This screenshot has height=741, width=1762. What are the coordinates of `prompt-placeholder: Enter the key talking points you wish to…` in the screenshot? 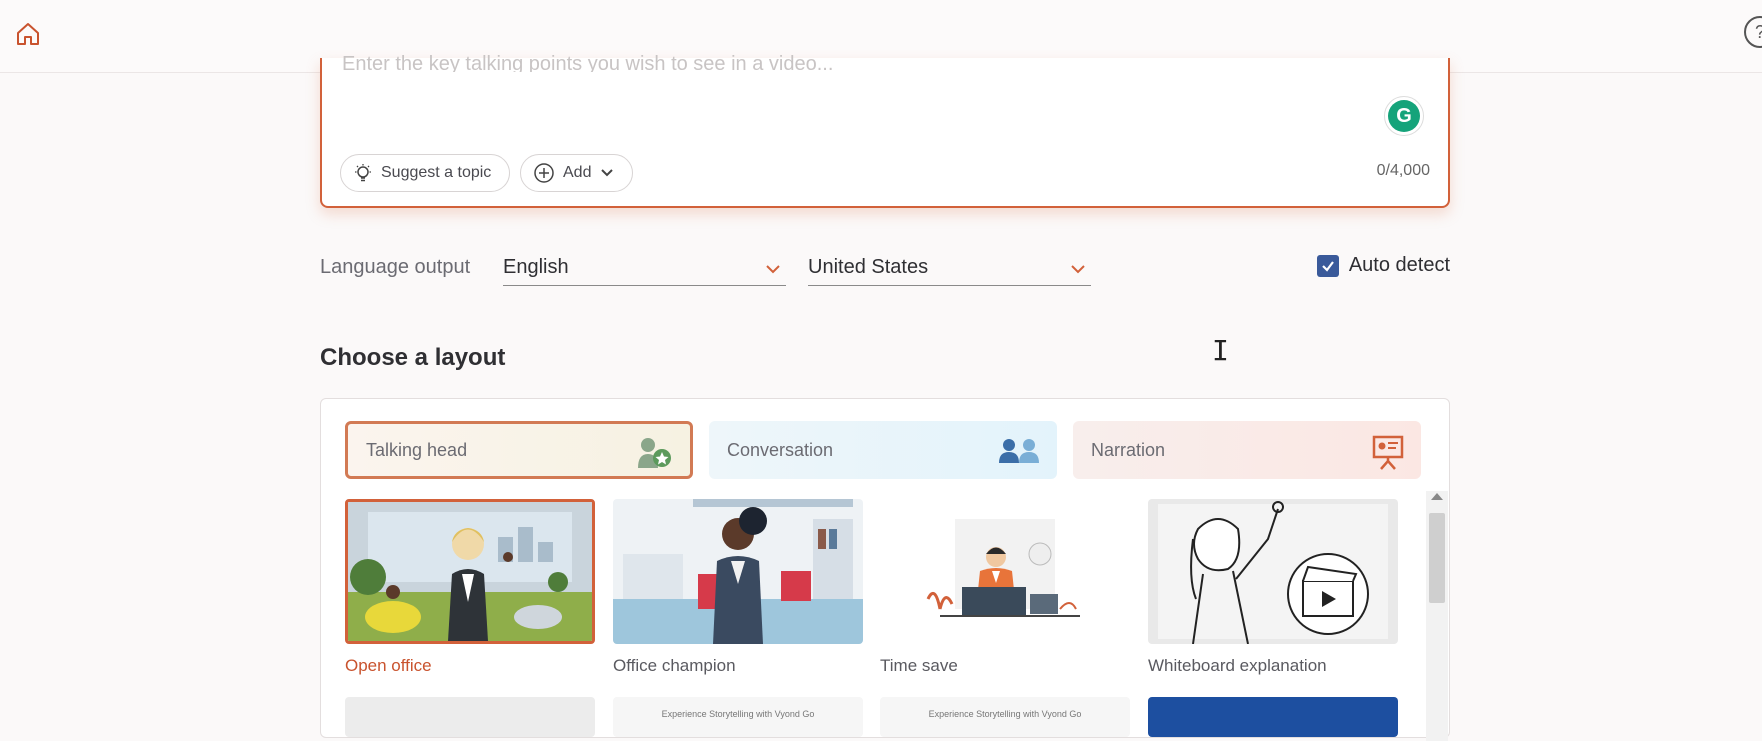 It's located at (588, 63).